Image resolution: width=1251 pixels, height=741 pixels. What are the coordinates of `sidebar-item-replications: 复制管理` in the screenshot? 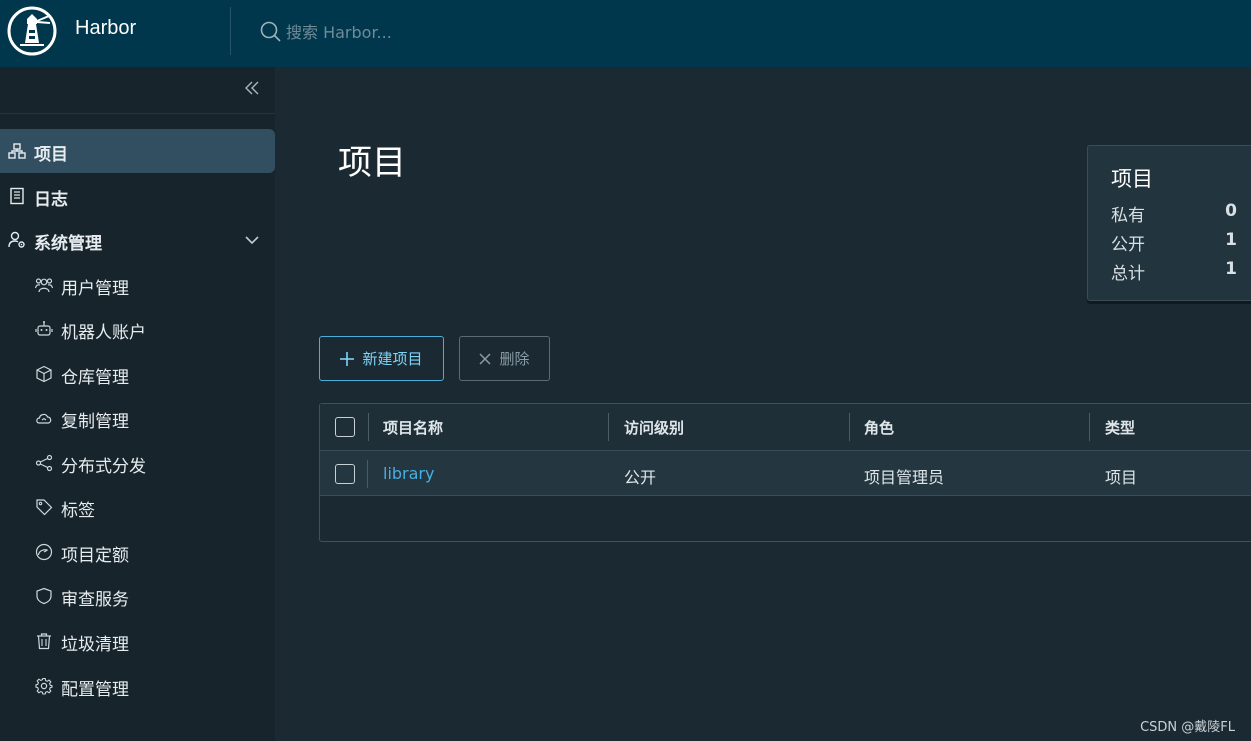 It's located at (137, 418).